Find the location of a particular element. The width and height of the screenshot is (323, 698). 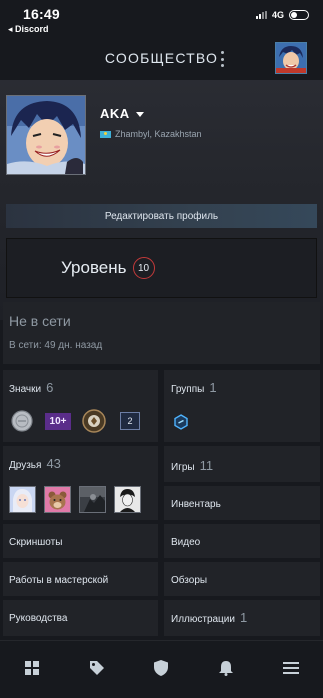

location: Zhambyl, Kazakhstan is located at coordinates (151, 134).